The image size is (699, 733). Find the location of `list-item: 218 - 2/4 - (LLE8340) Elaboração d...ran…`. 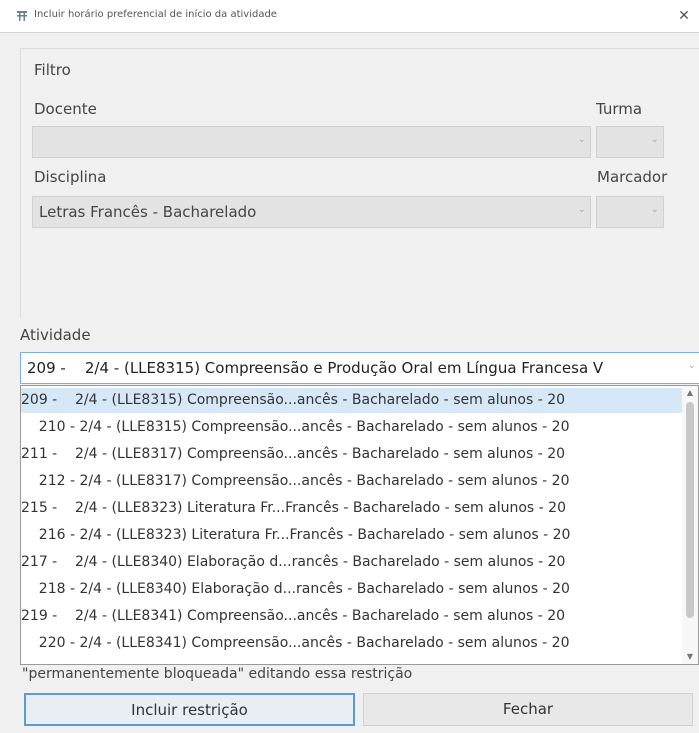

list-item: 218 - 2/4 - (LLE8340) Elaboração d...ran… is located at coordinates (351, 589).